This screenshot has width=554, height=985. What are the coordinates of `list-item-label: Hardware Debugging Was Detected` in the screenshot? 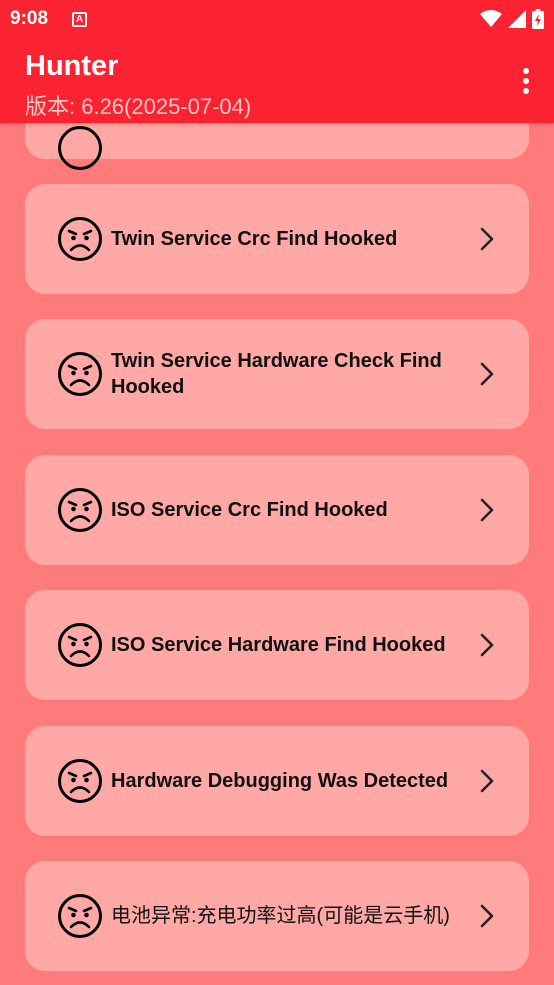 It's located at (280, 781).